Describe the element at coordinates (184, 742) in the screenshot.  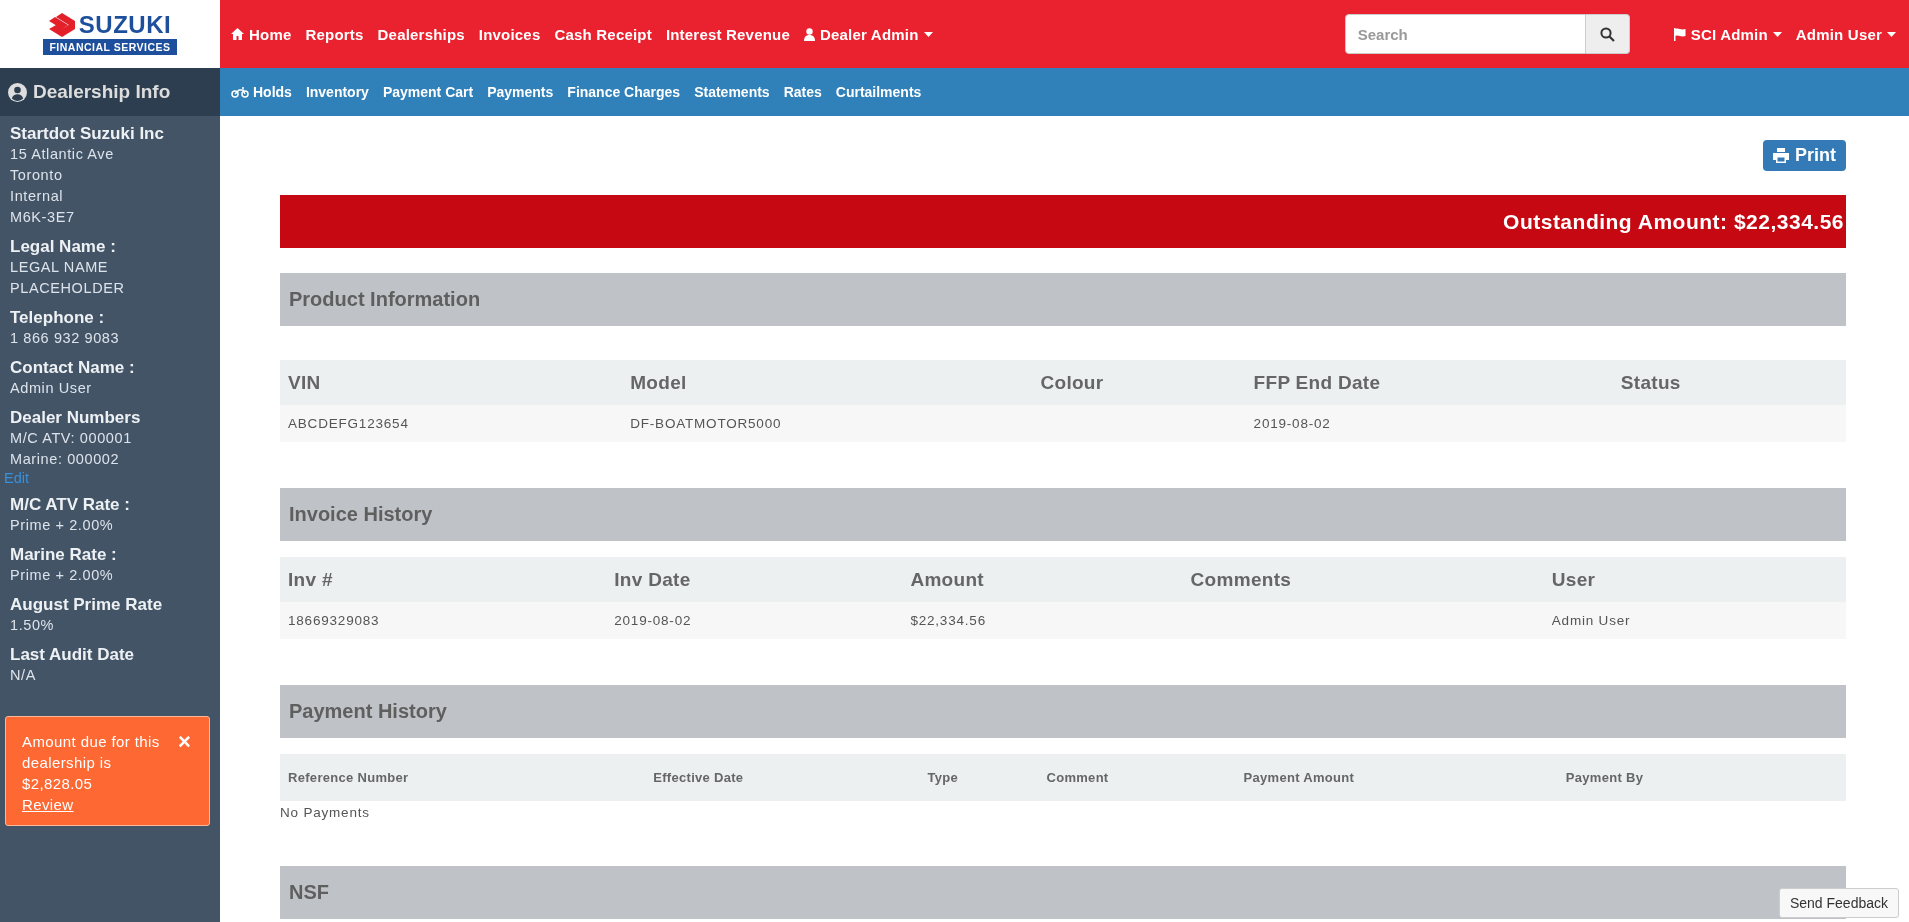
I see `close-button: ×` at that location.